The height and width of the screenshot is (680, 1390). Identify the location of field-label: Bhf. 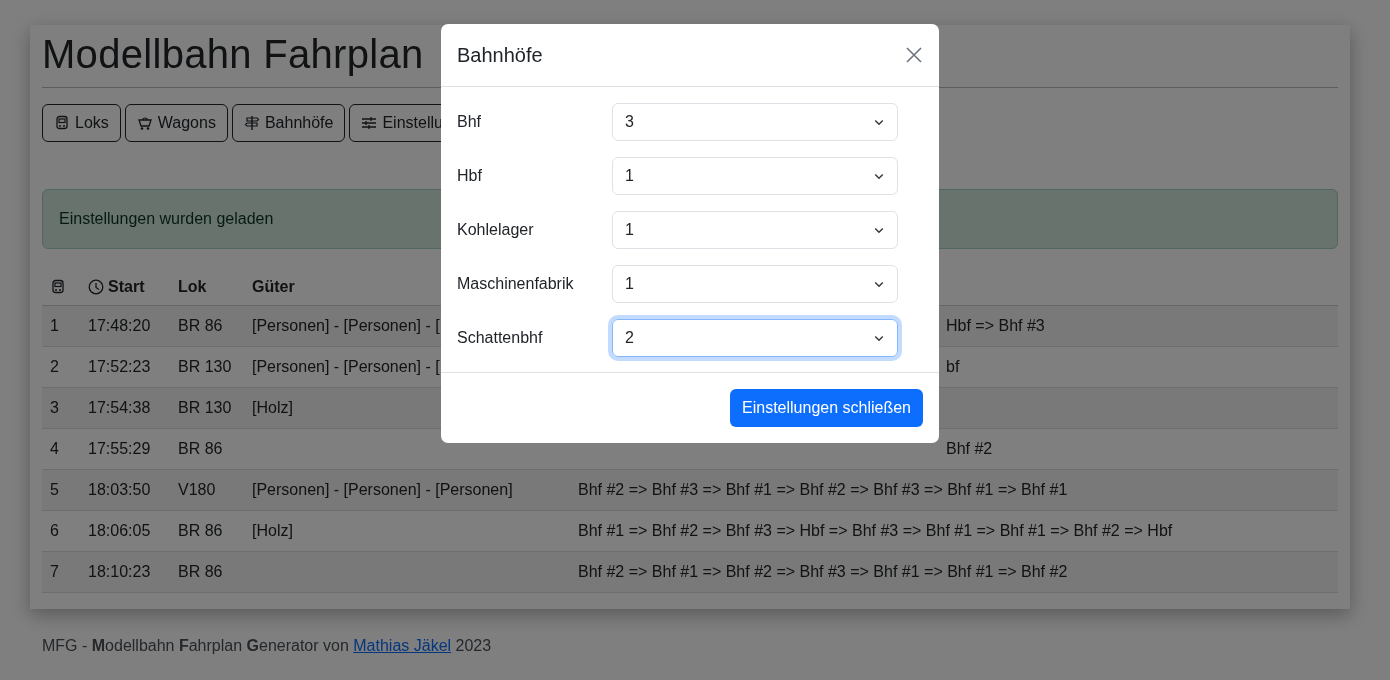
(469, 122).